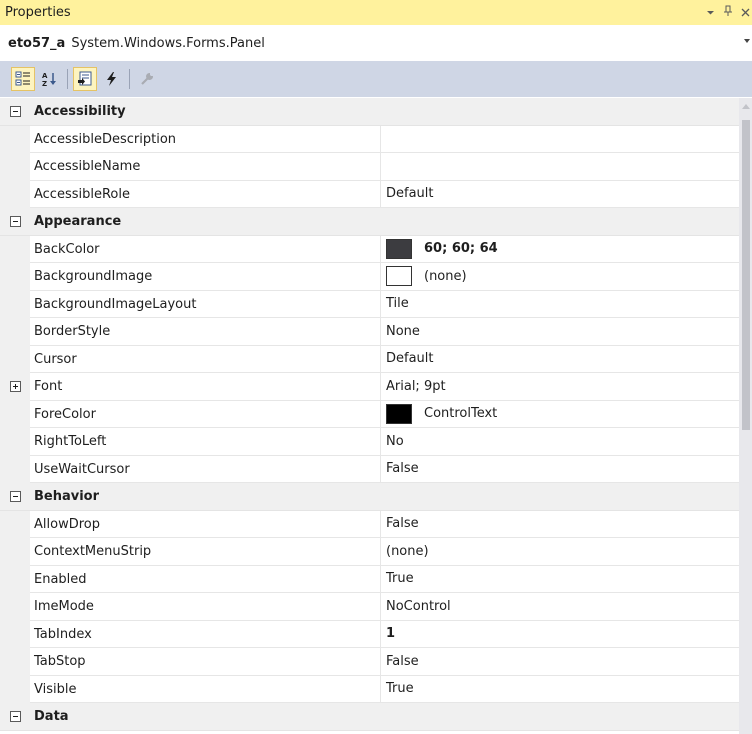 The width and height of the screenshot is (752, 734). What do you see at coordinates (369, 634) in the screenshot?
I see `property-row-tabindex: TabIndex 1` at bounding box center [369, 634].